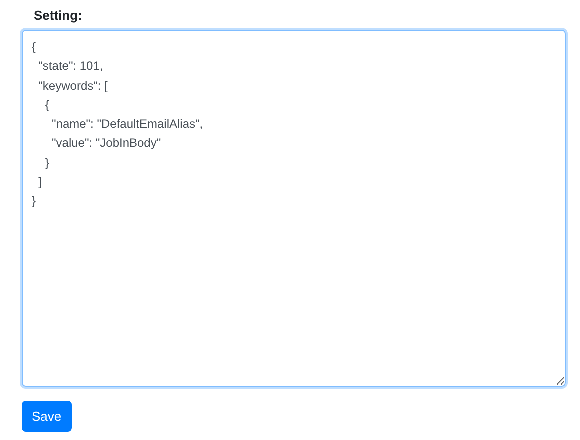 This screenshot has height=440, width=580. I want to click on save-button: Save, so click(47, 416).